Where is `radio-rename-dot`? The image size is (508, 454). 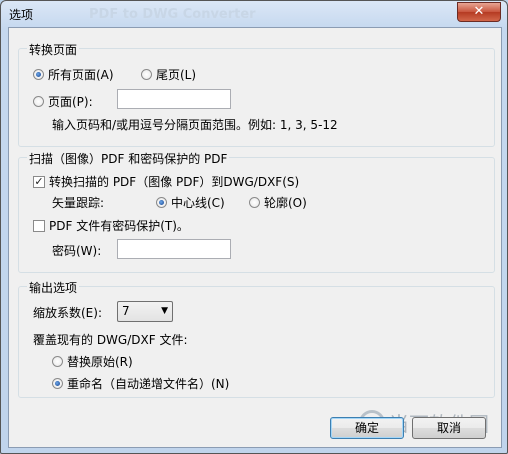
radio-rename-dot is located at coordinates (57, 383).